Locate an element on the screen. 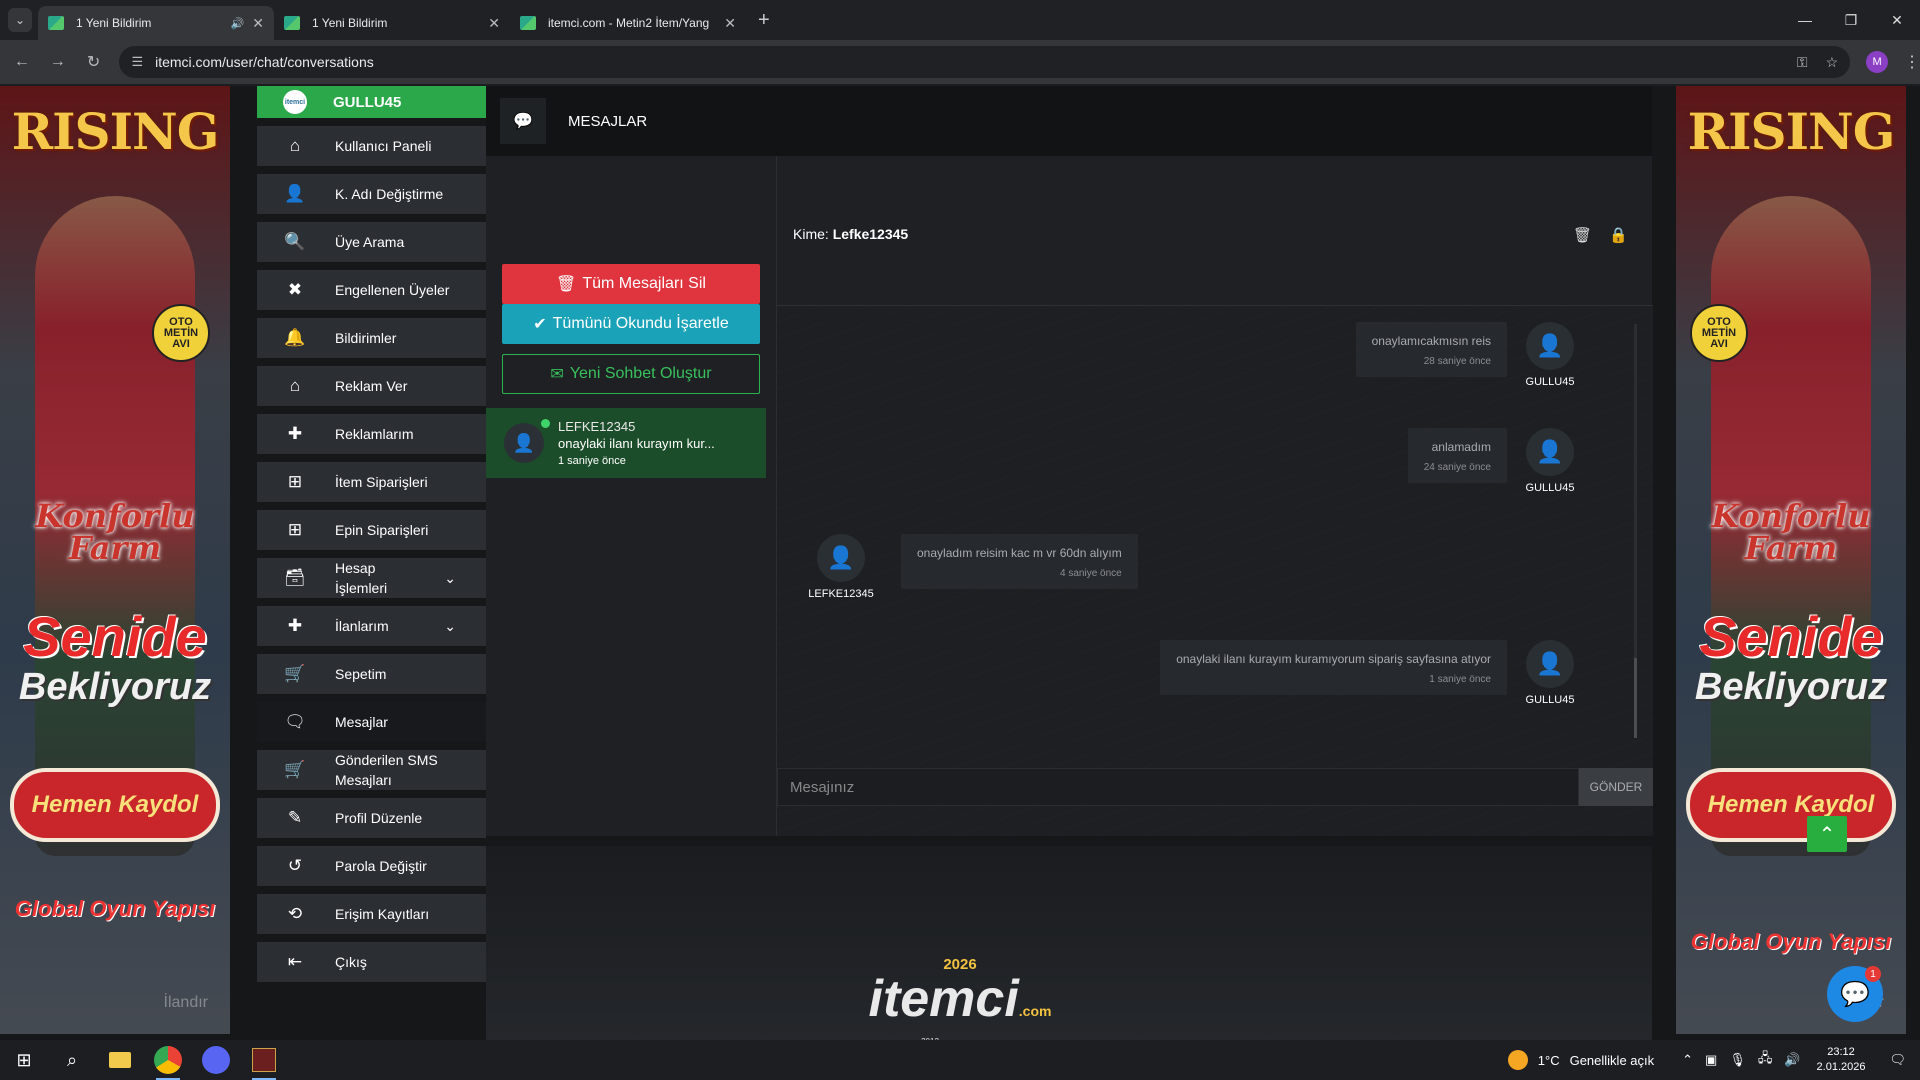 The width and height of the screenshot is (1920, 1080). system-clock: 23:12 2.01.2026 is located at coordinates (1841, 1060).